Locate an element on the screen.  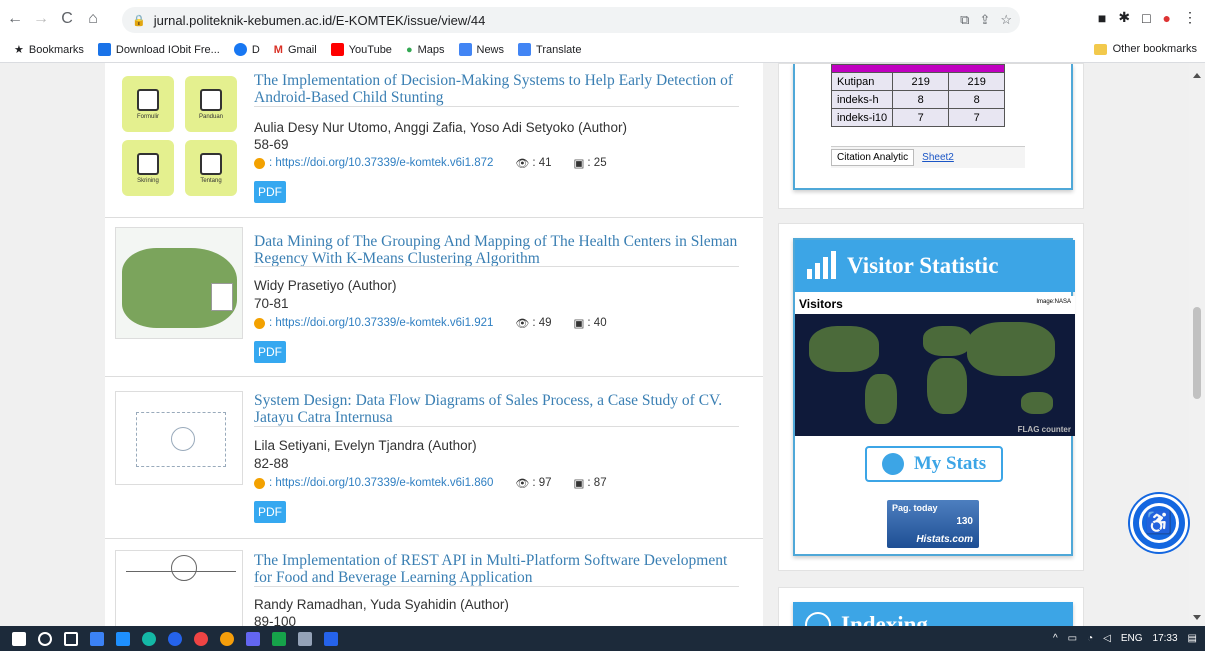
diagram-line is located at coordinates (181, 571).